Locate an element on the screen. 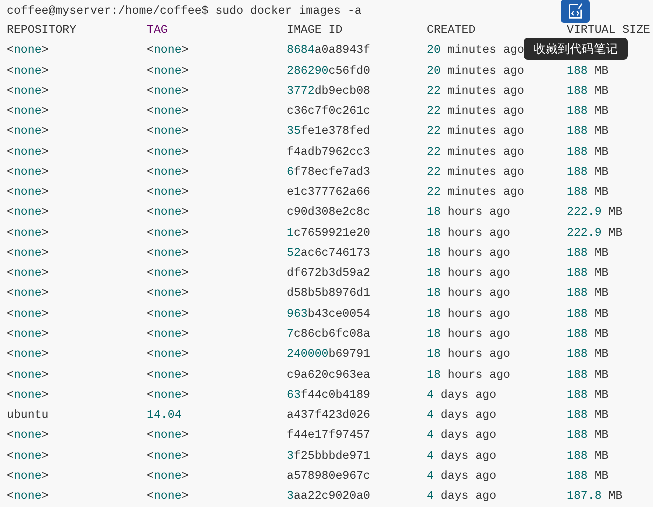 The height and width of the screenshot is (507, 653). table-cell: 63f44c0b4189 is located at coordinates (328, 395).